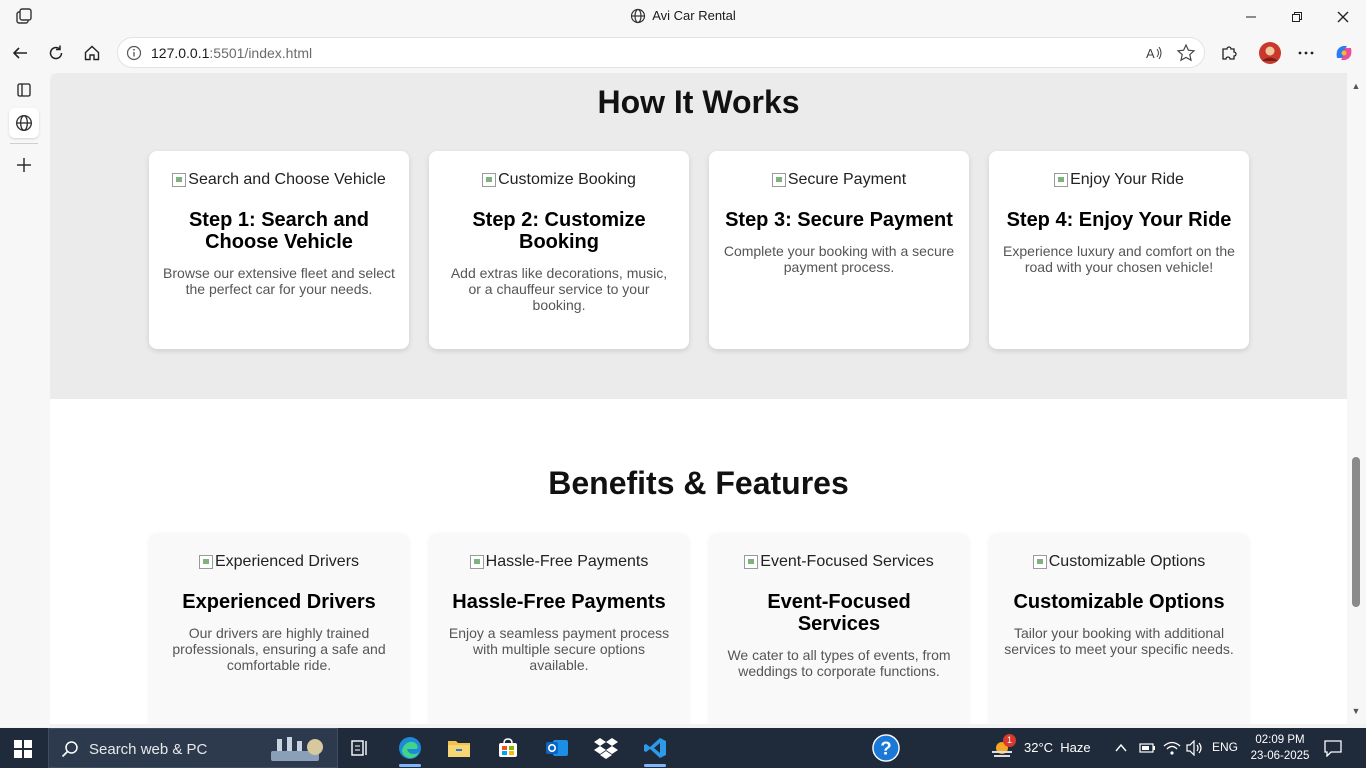 The height and width of the screenshot is (768, 1366). Describe the element at coordinates (279, 562) in the screenshot. I see `feature-image-1: Experienced Drivers` at that location.